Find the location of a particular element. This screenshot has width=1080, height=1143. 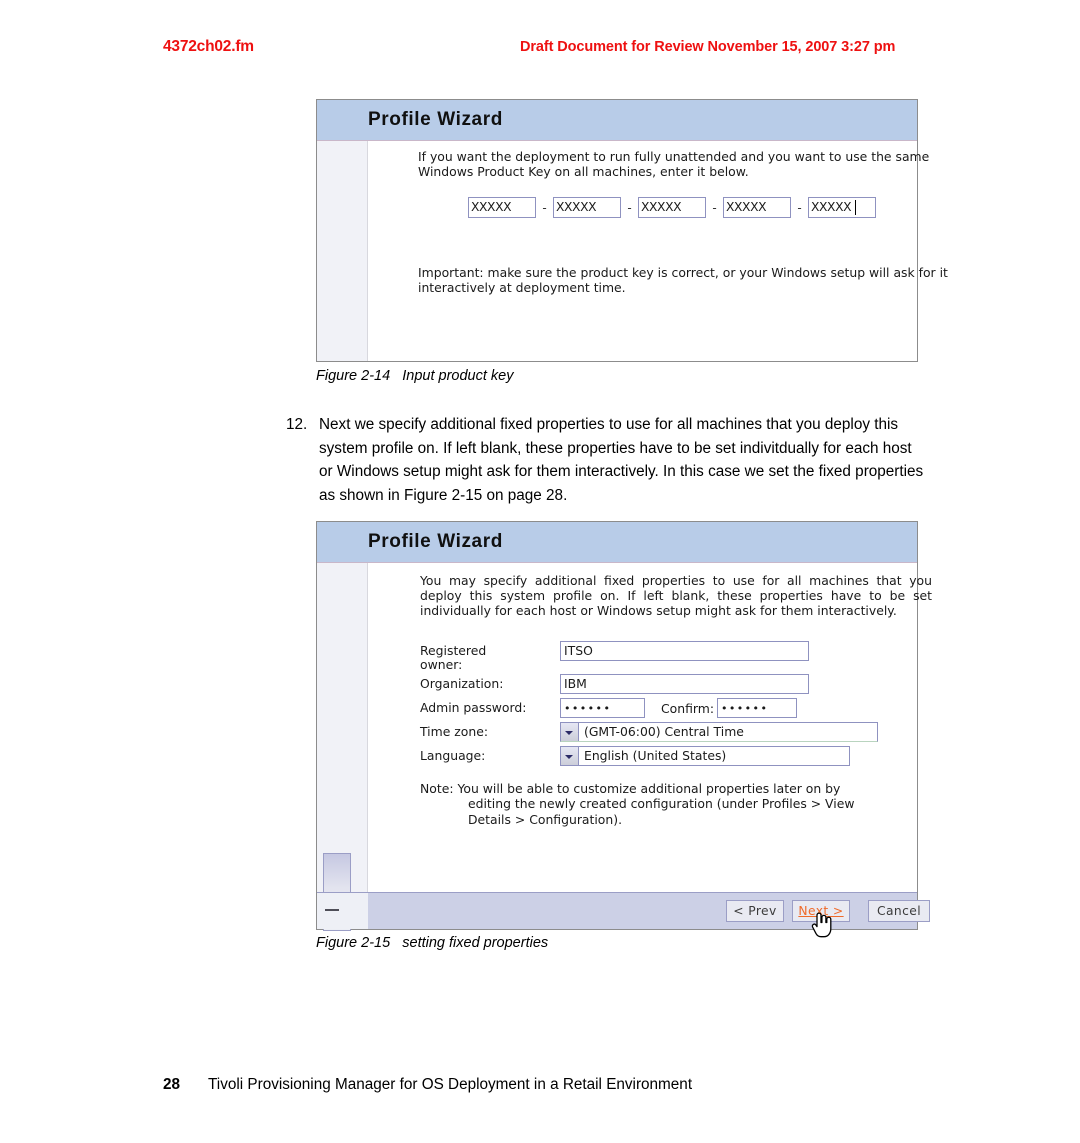

product-key-segment-3: XXXXX is located at coordinates (672, 207).